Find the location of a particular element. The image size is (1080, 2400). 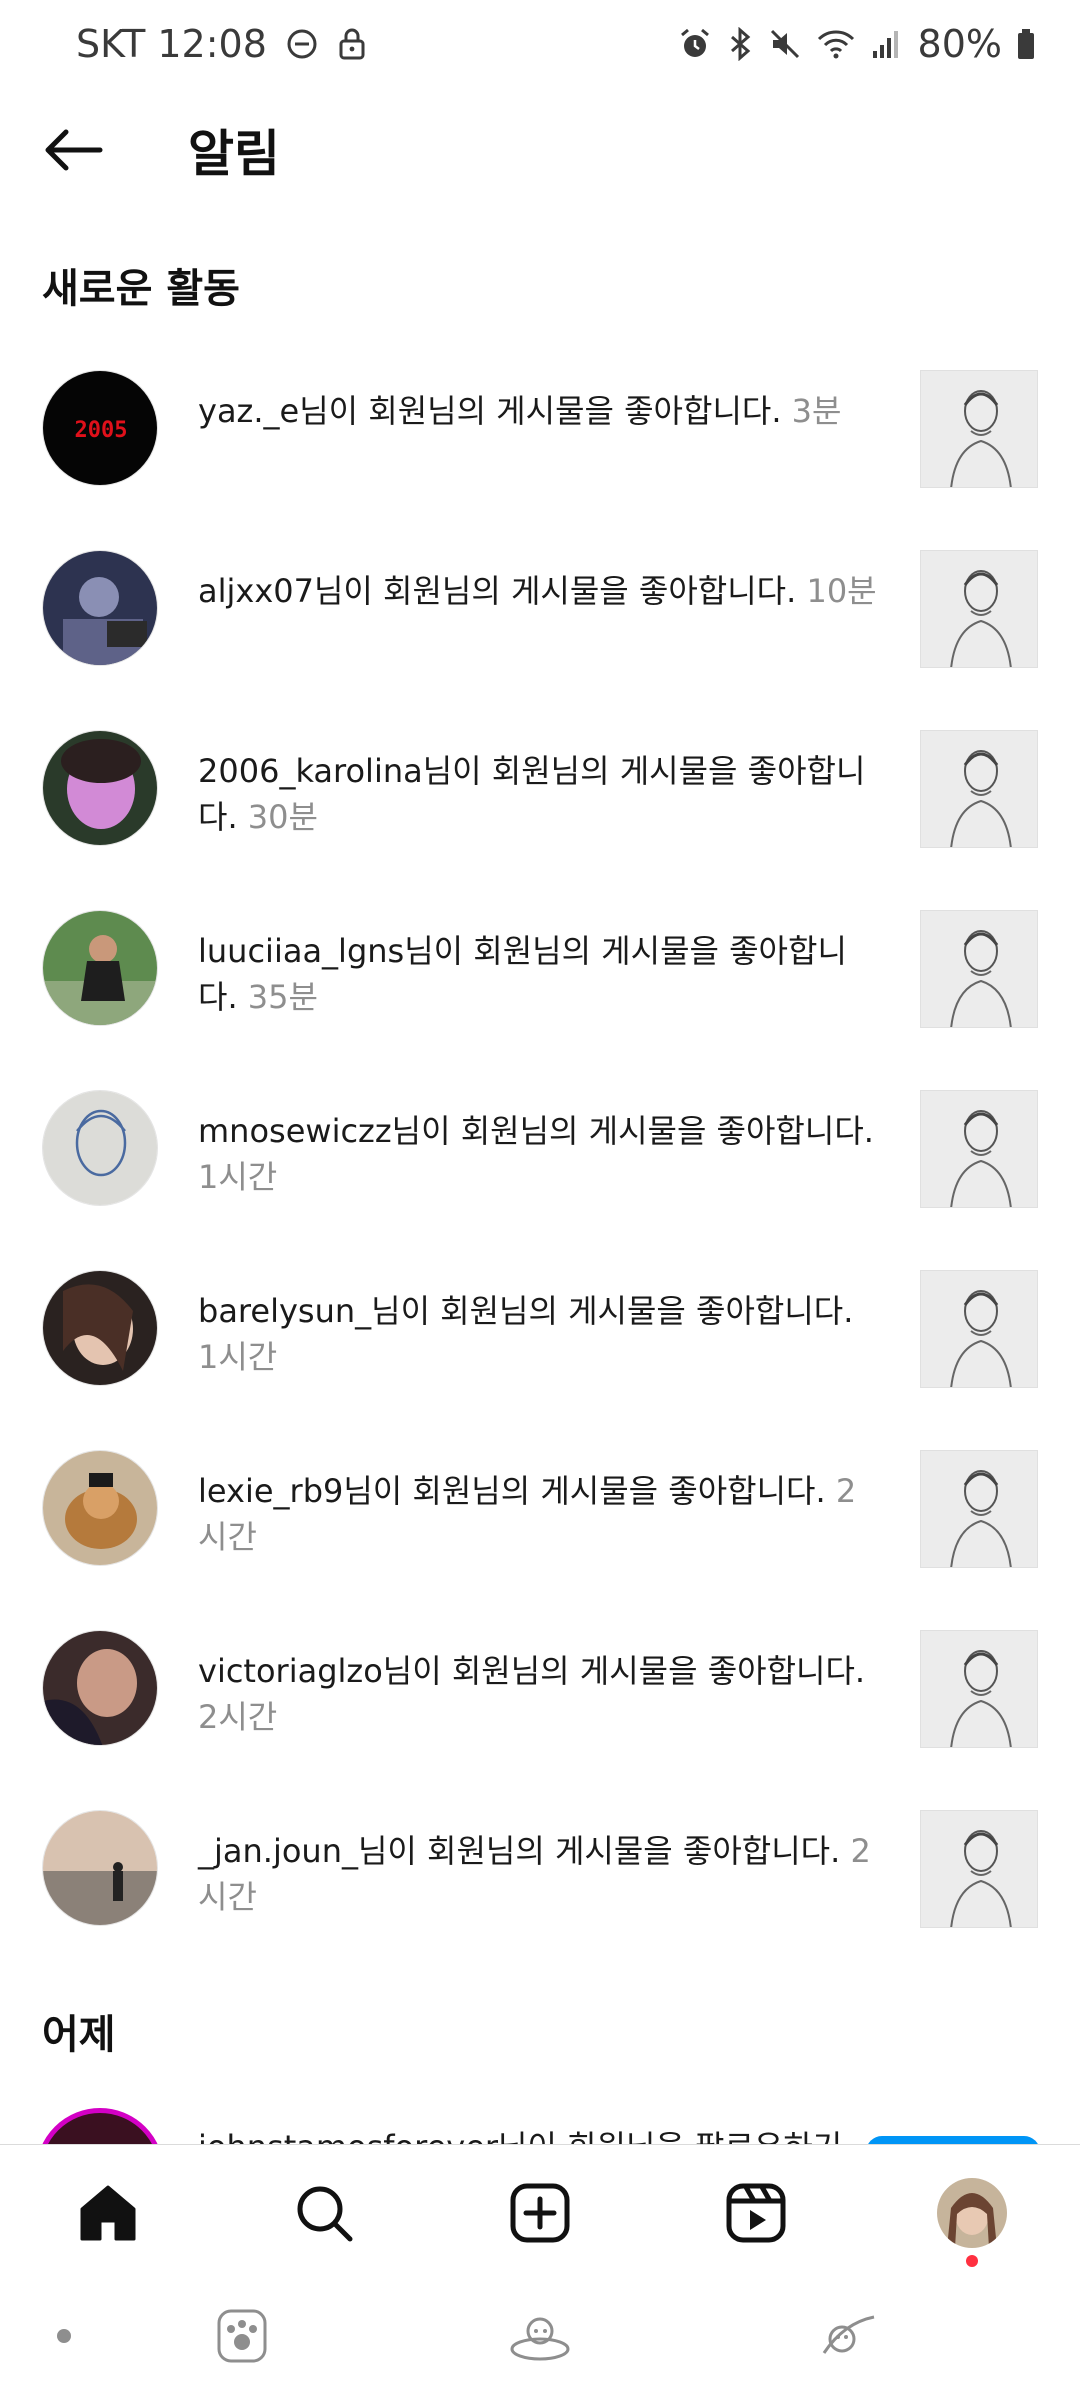

back-button is located at coordinates (73, 150).